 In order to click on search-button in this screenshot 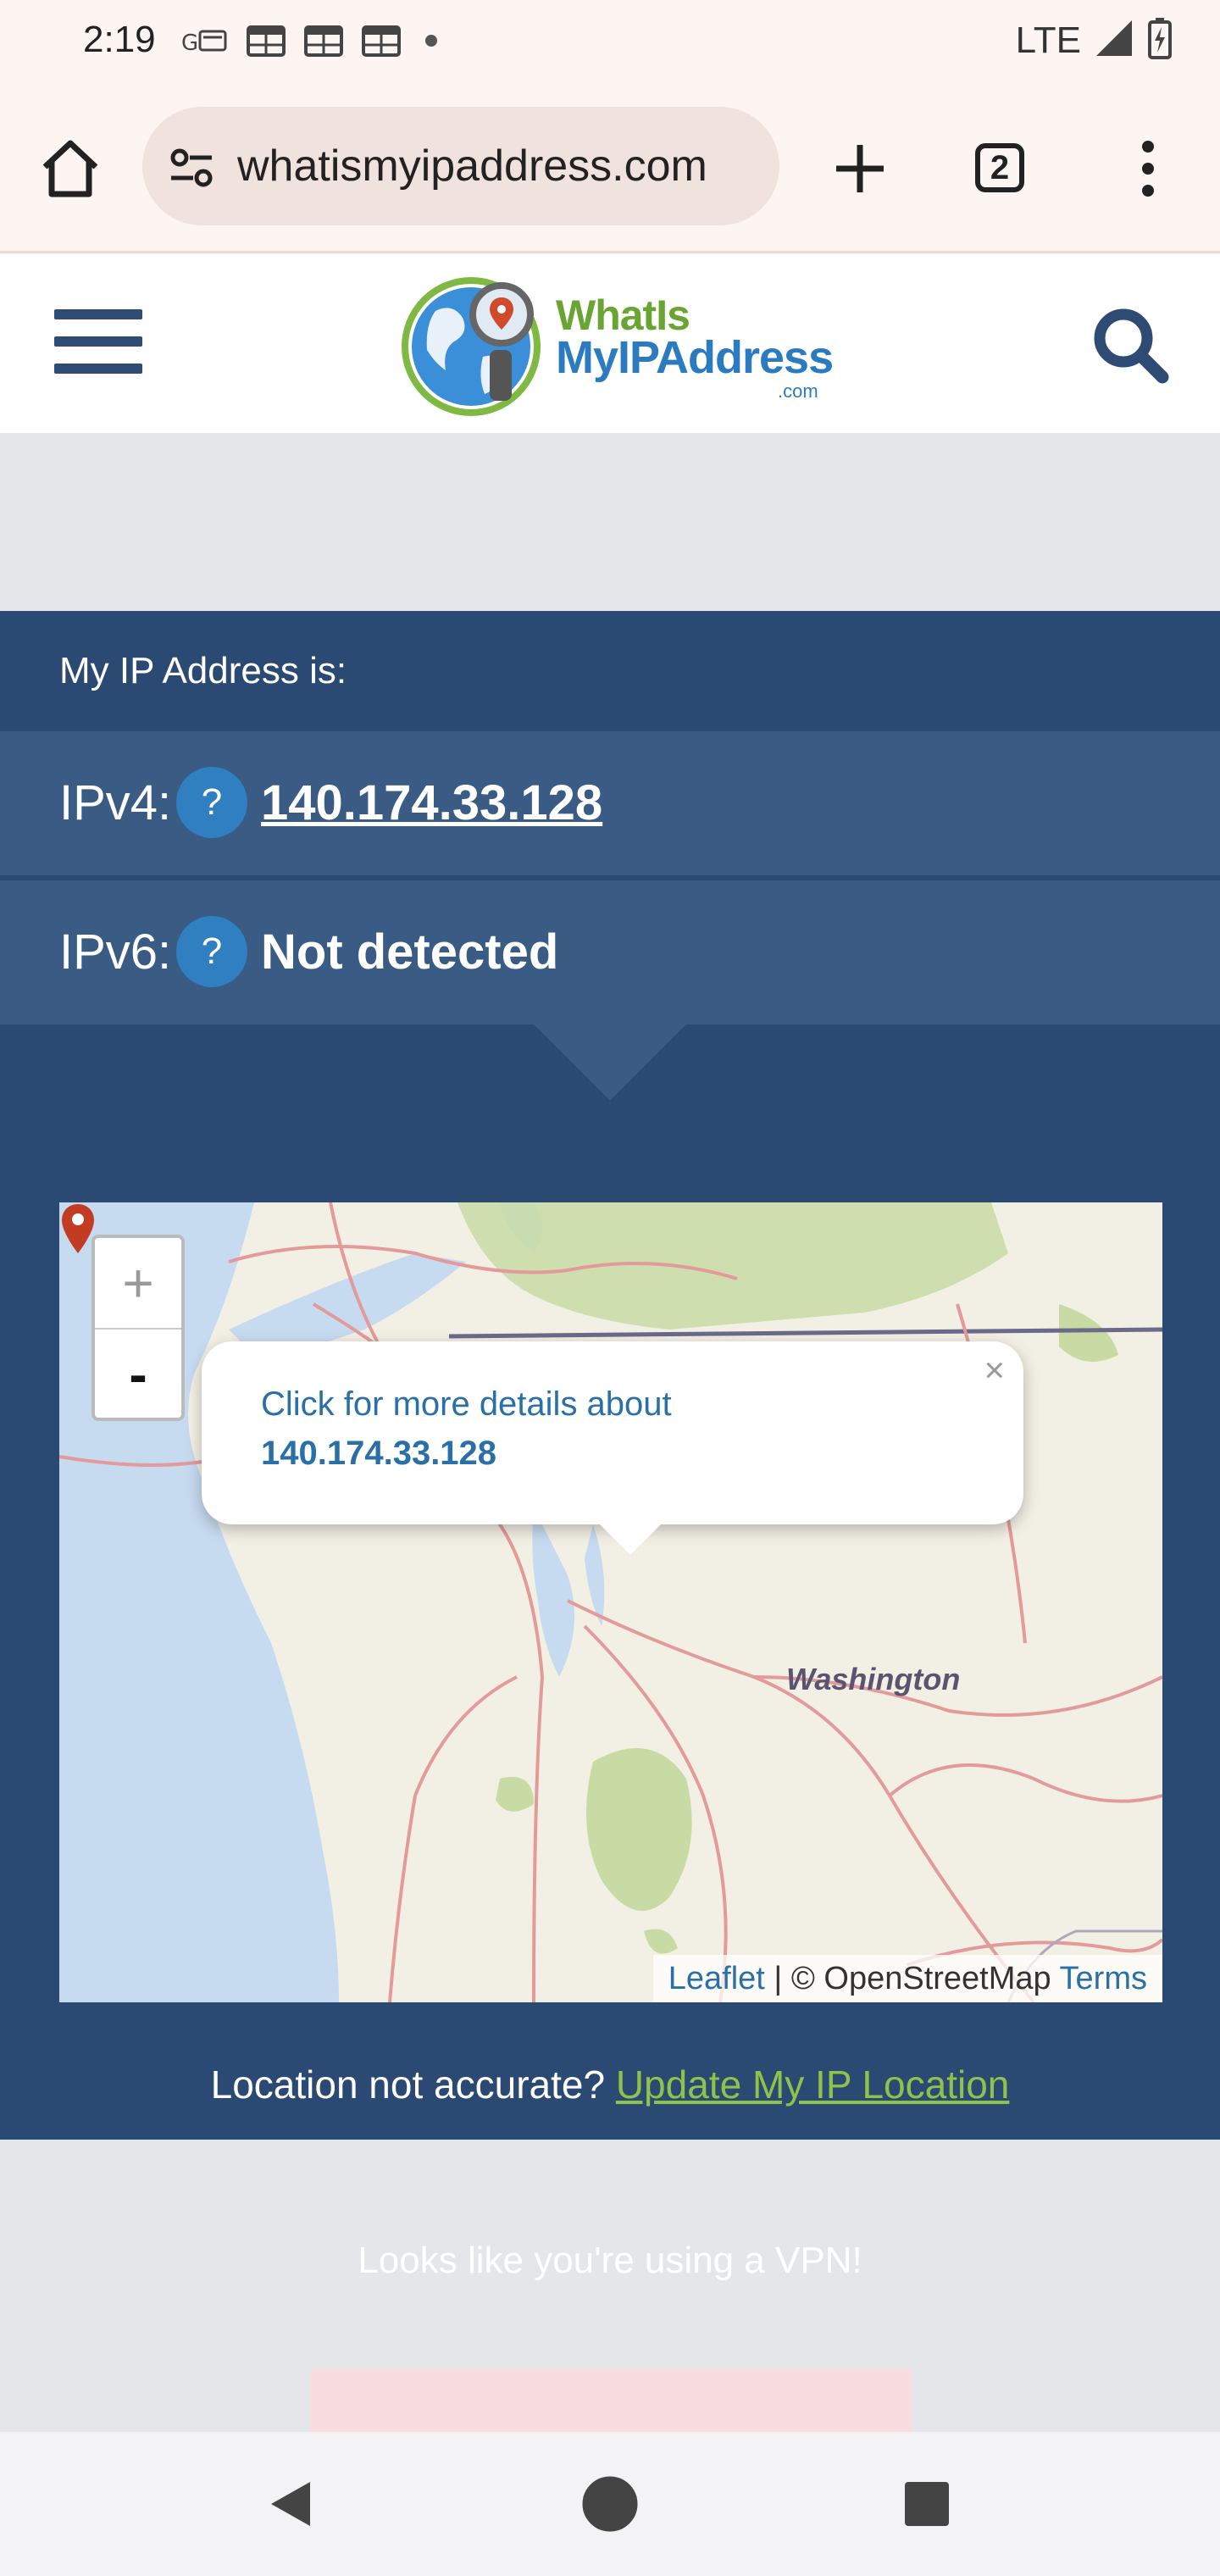, I will do `click(1130, 345)`.